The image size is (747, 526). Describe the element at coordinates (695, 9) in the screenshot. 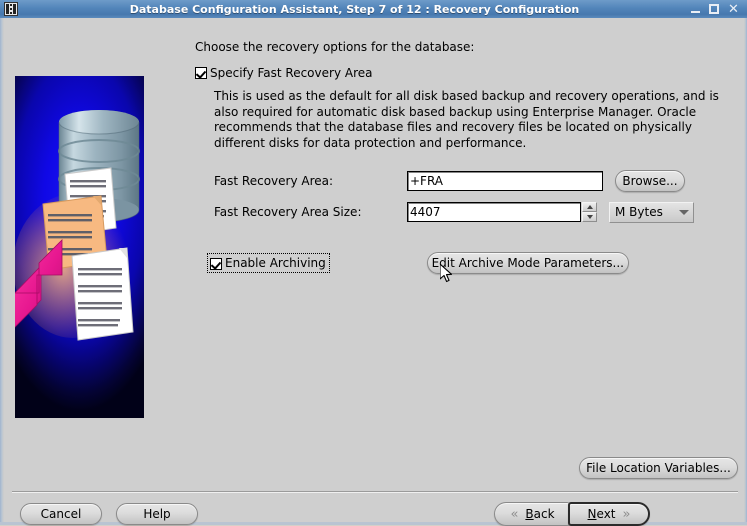

I see `minimize-icon` at that location.